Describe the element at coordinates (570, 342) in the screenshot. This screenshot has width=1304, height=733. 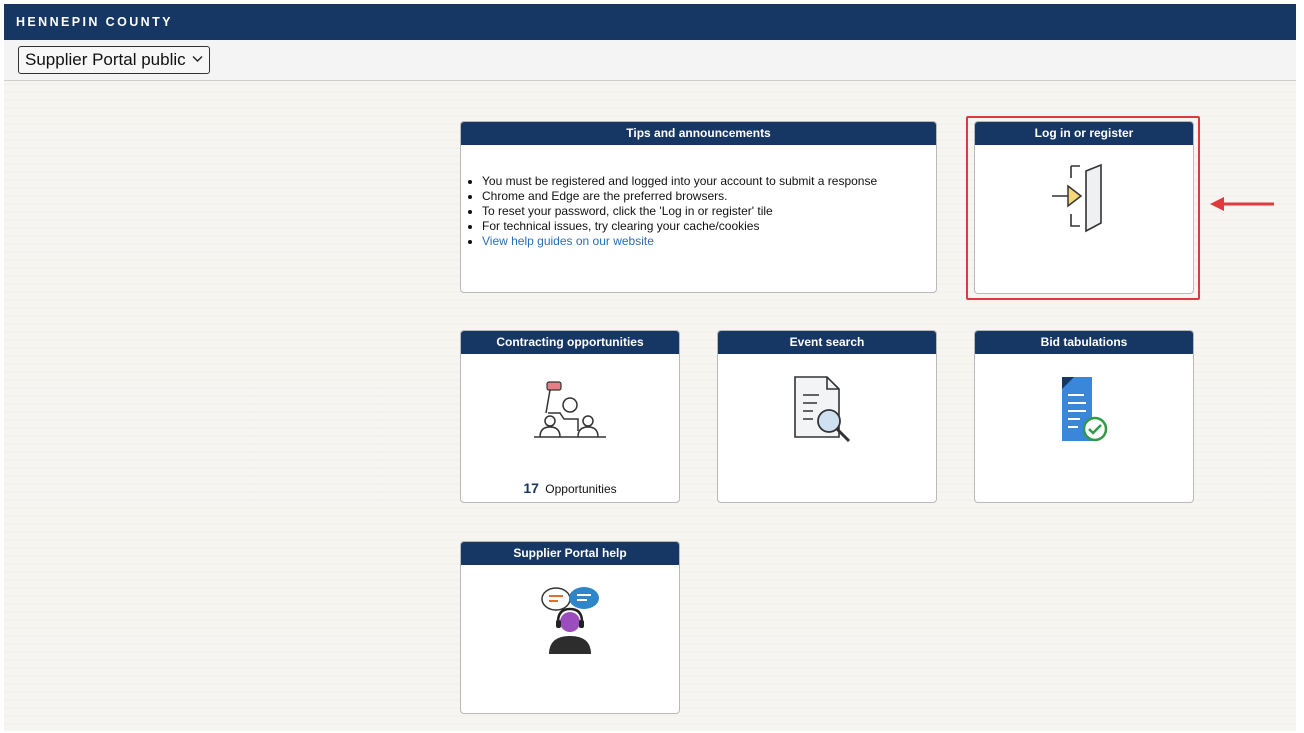
I see `contracting-title: Contracting opportunities` at that location.